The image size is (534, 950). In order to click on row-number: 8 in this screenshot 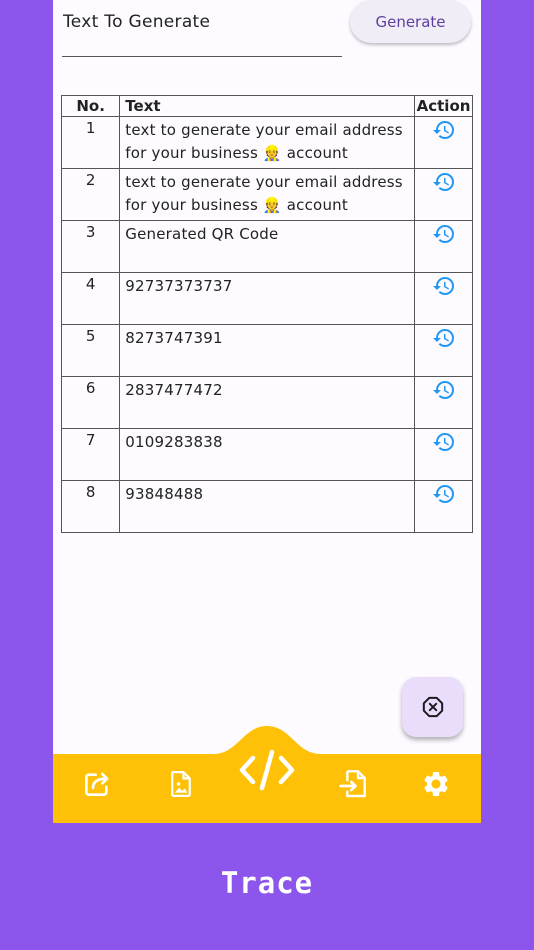, I will do `click(90, 492)`.